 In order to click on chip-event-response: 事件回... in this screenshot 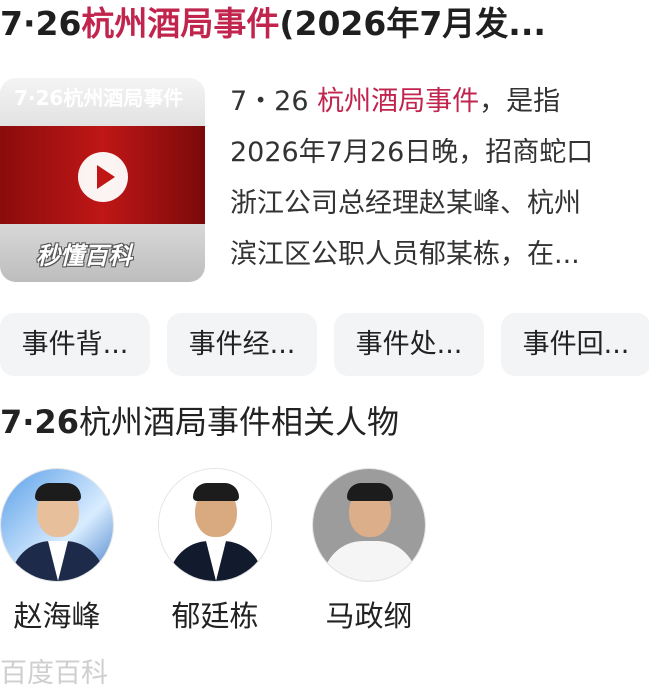, I will do `click(575, 344)`.